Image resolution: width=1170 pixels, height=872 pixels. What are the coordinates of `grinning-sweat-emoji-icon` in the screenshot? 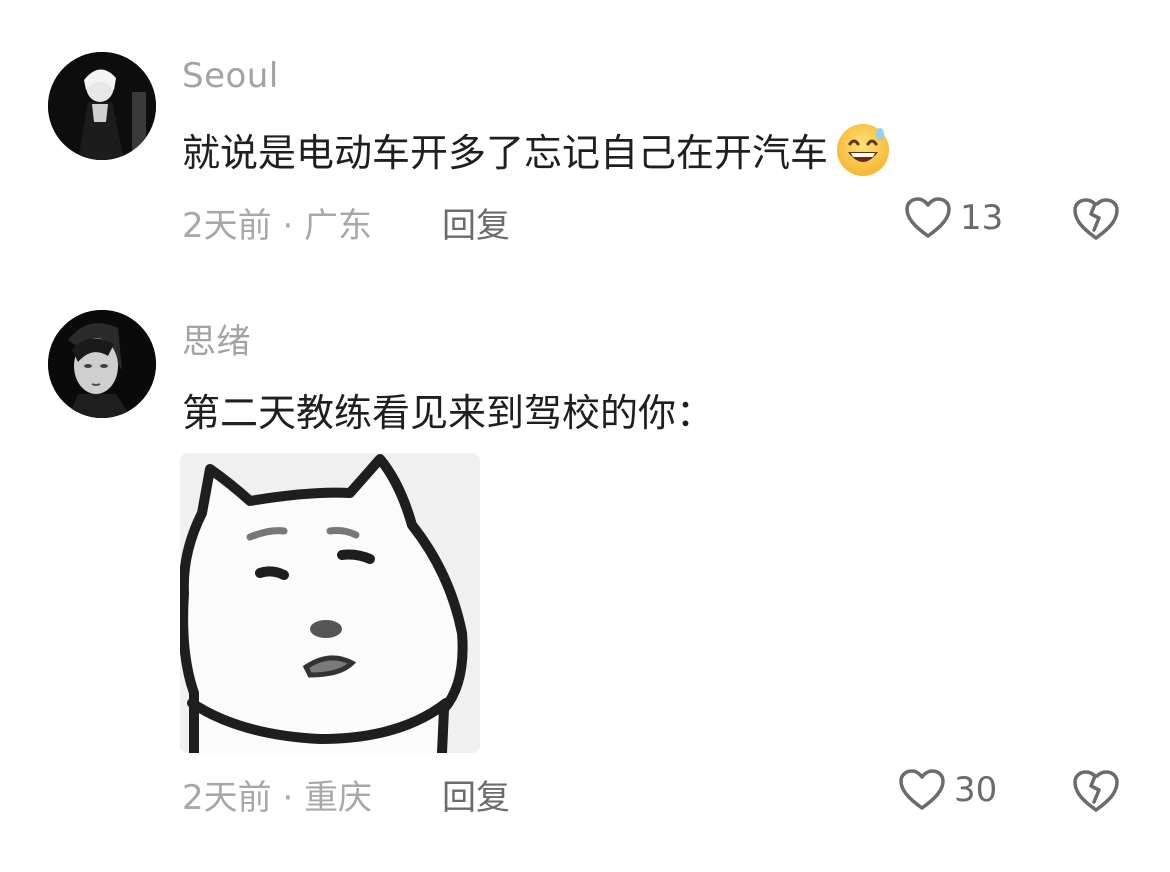 It's located at (863, 149).